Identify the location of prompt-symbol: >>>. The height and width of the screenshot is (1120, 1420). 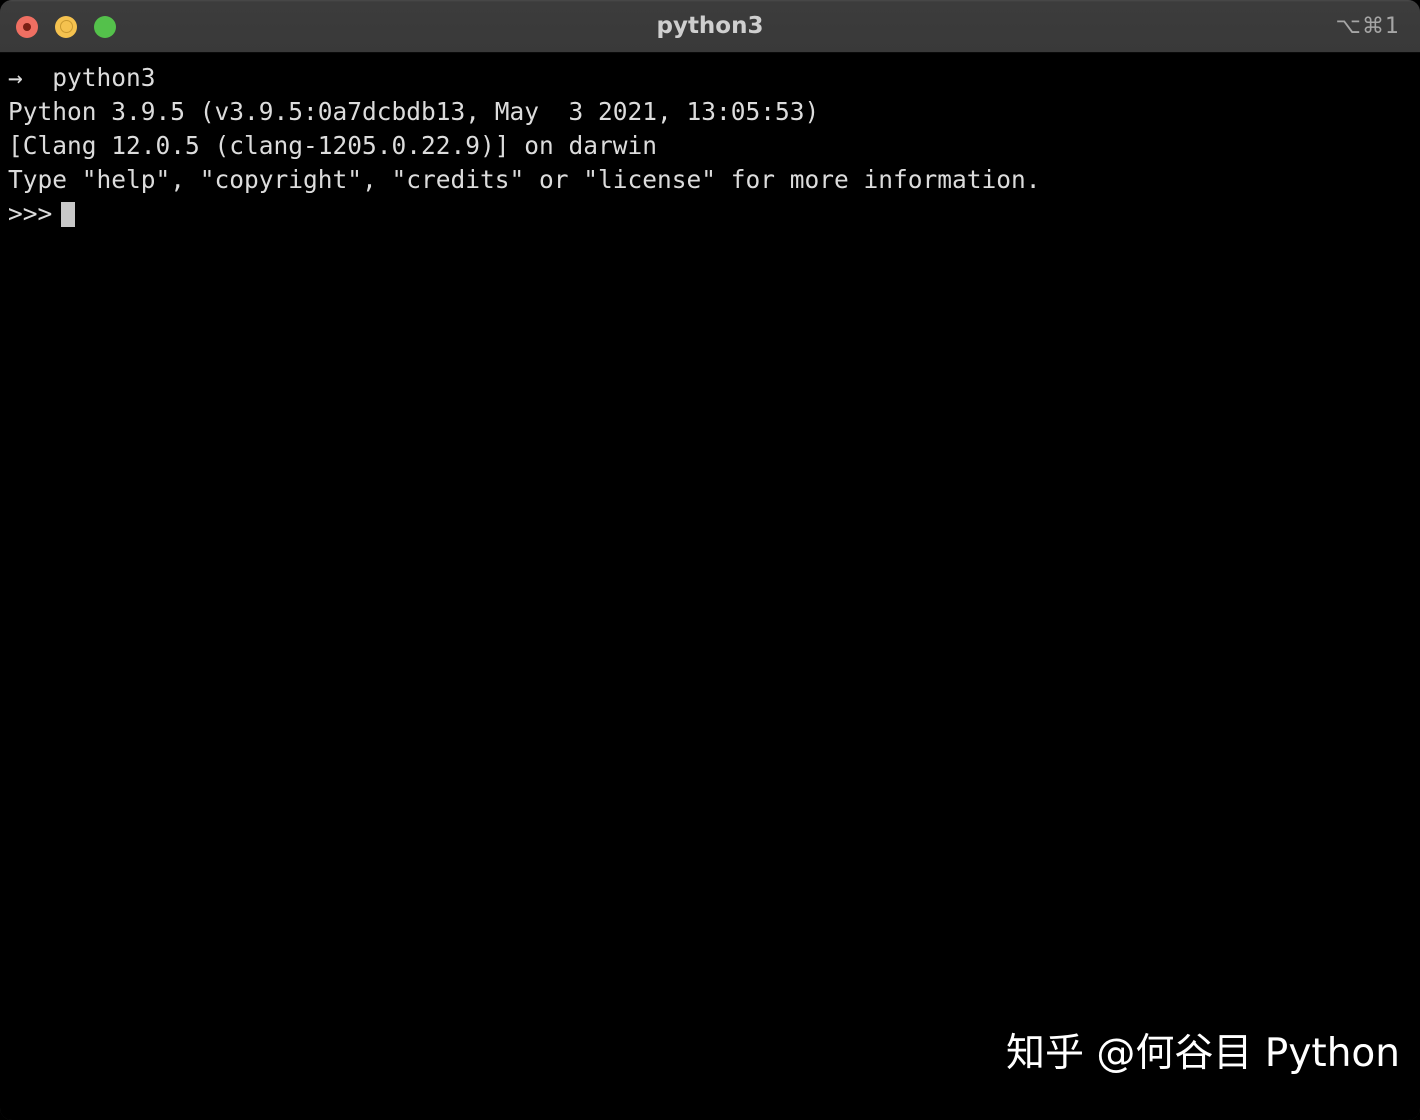
(30, 213).